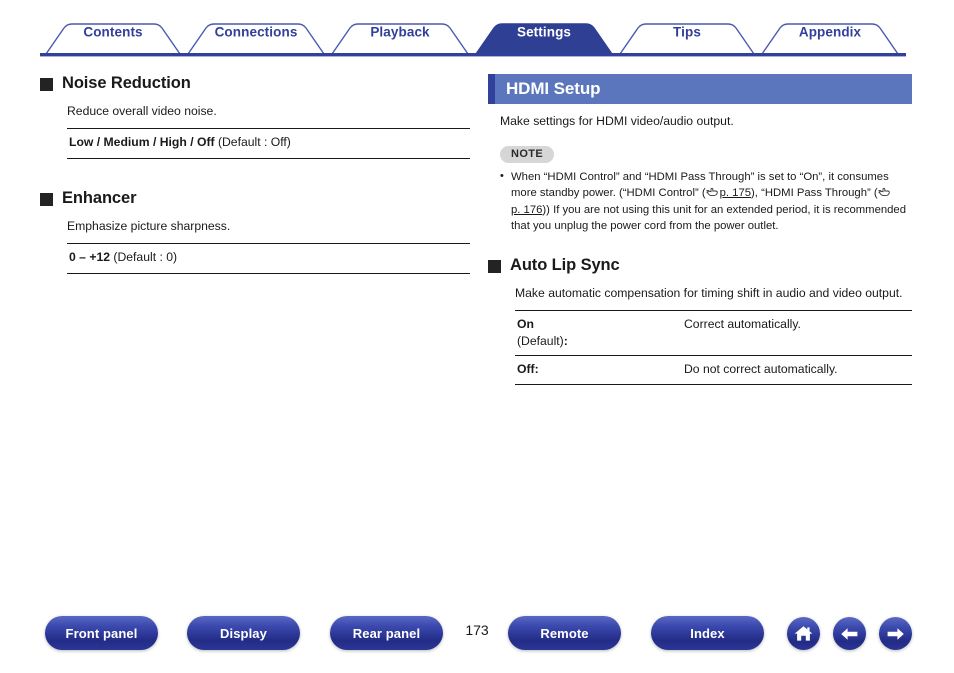 The image size is (954, 673). What do you see at coordinates (553, 88) in the screenshot?
I see `banner-title: HDMI Setup` at bounding box center [553, 88].